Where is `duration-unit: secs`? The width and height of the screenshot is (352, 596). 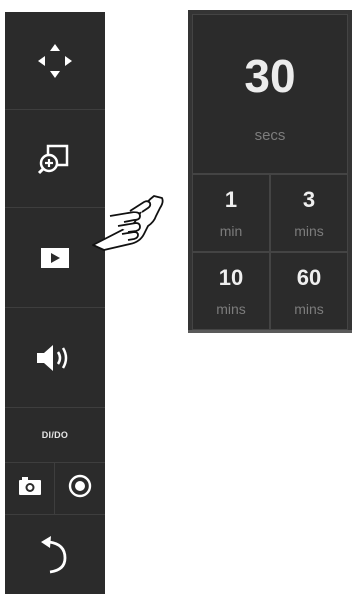 duration-unit: secs is located at coordinates (270, 135).